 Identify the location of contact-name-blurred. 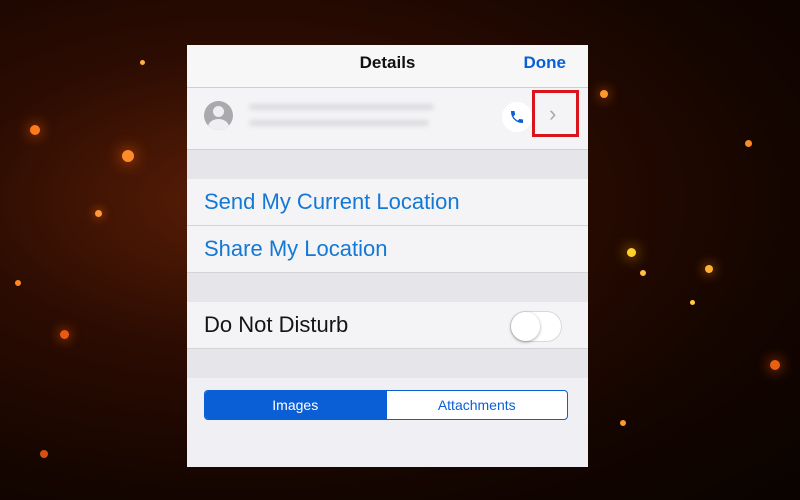
(341, 107).